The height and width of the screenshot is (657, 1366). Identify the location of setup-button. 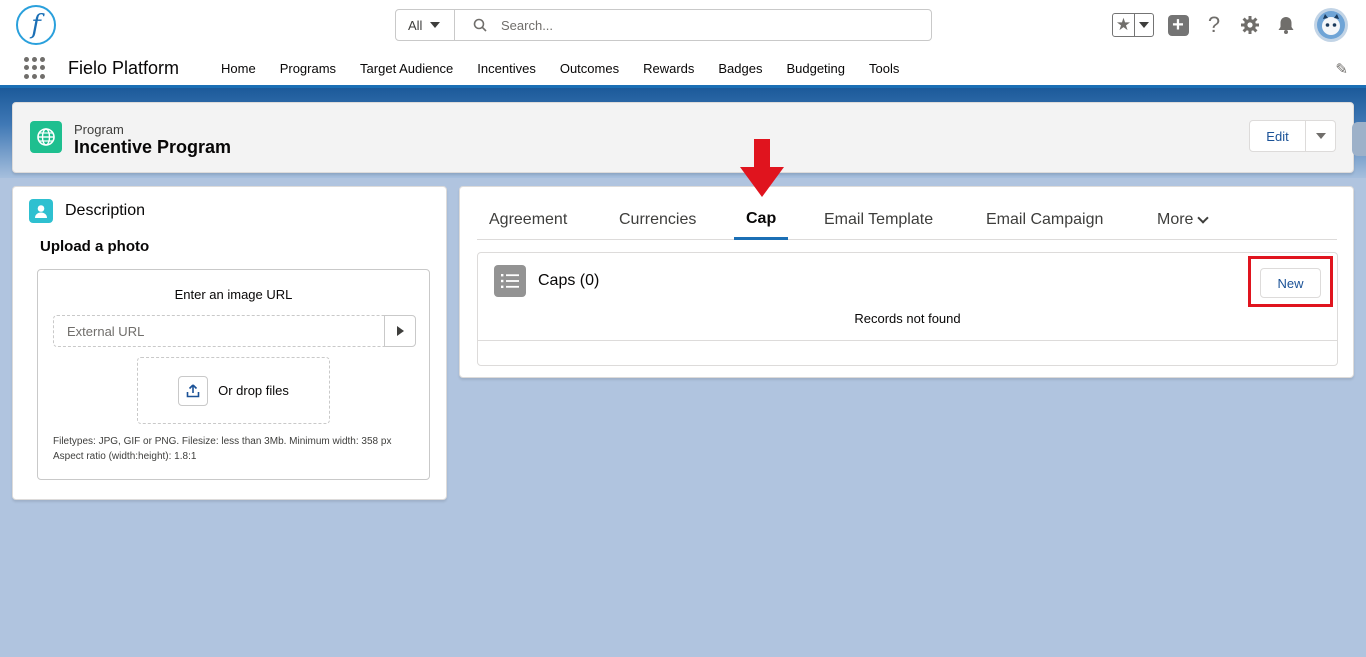
(1250, 25).